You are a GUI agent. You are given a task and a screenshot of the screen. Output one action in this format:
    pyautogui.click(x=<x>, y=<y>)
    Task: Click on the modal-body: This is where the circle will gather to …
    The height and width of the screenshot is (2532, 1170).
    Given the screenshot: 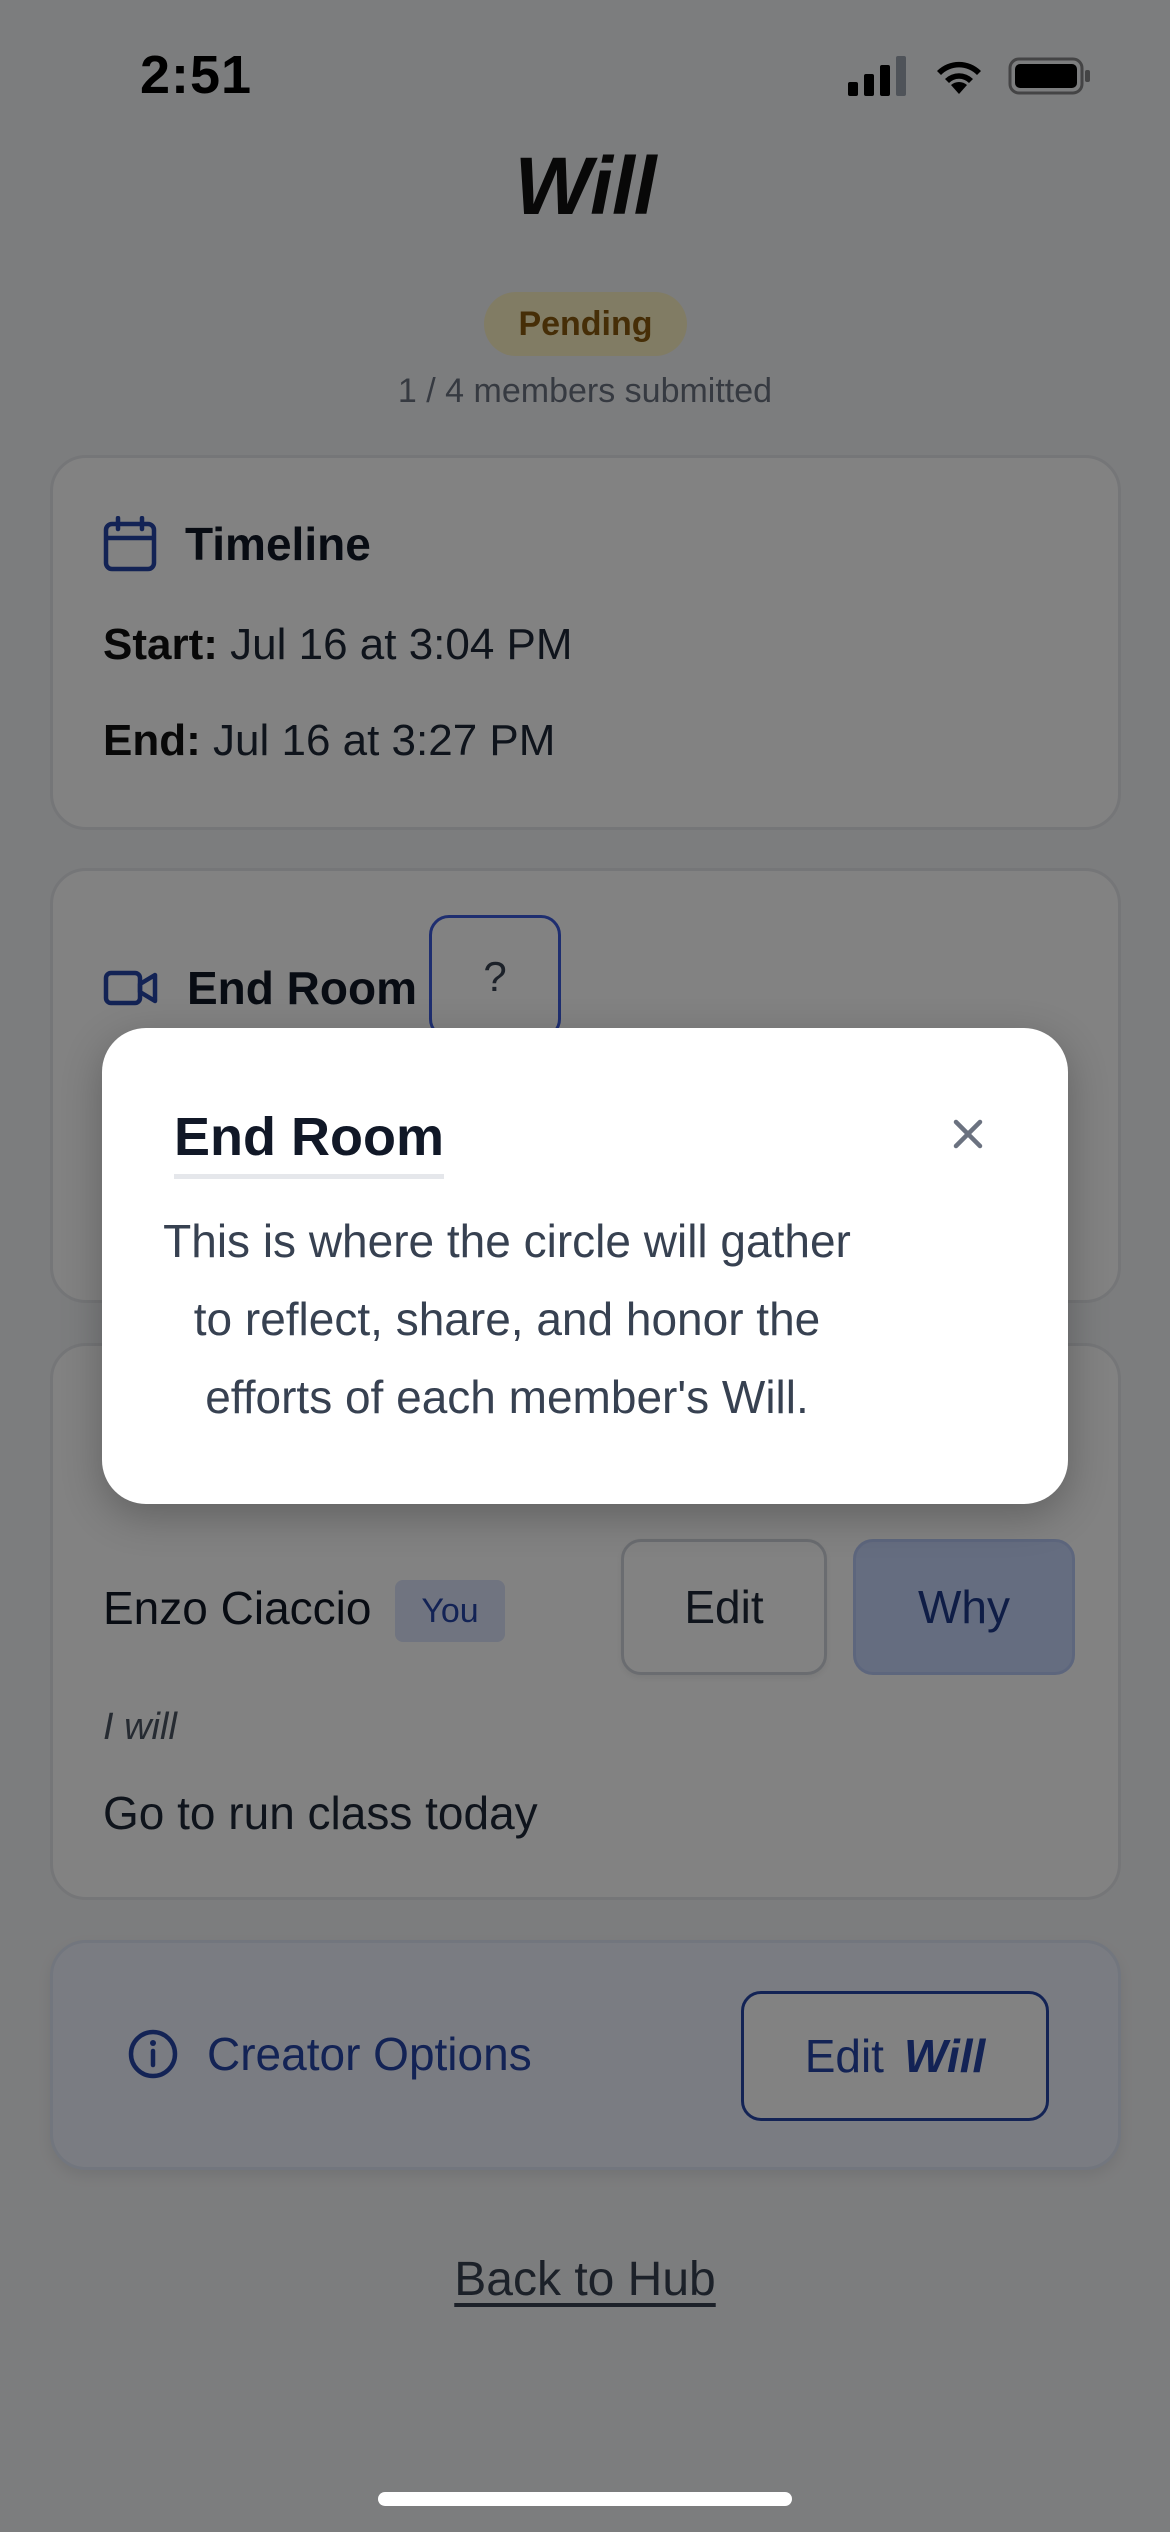 What is the action you would take?
    pyautogui.click(x=507, y=1319)
    